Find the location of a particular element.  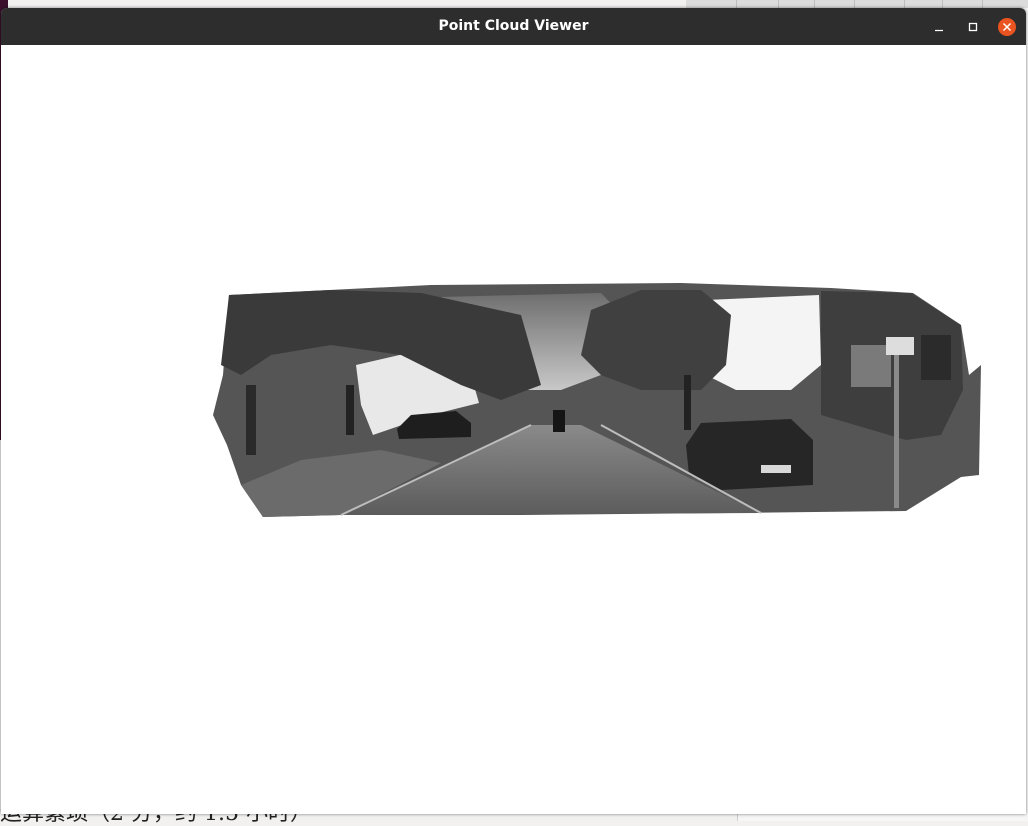

close-button is located at coordinates (1007, 27).